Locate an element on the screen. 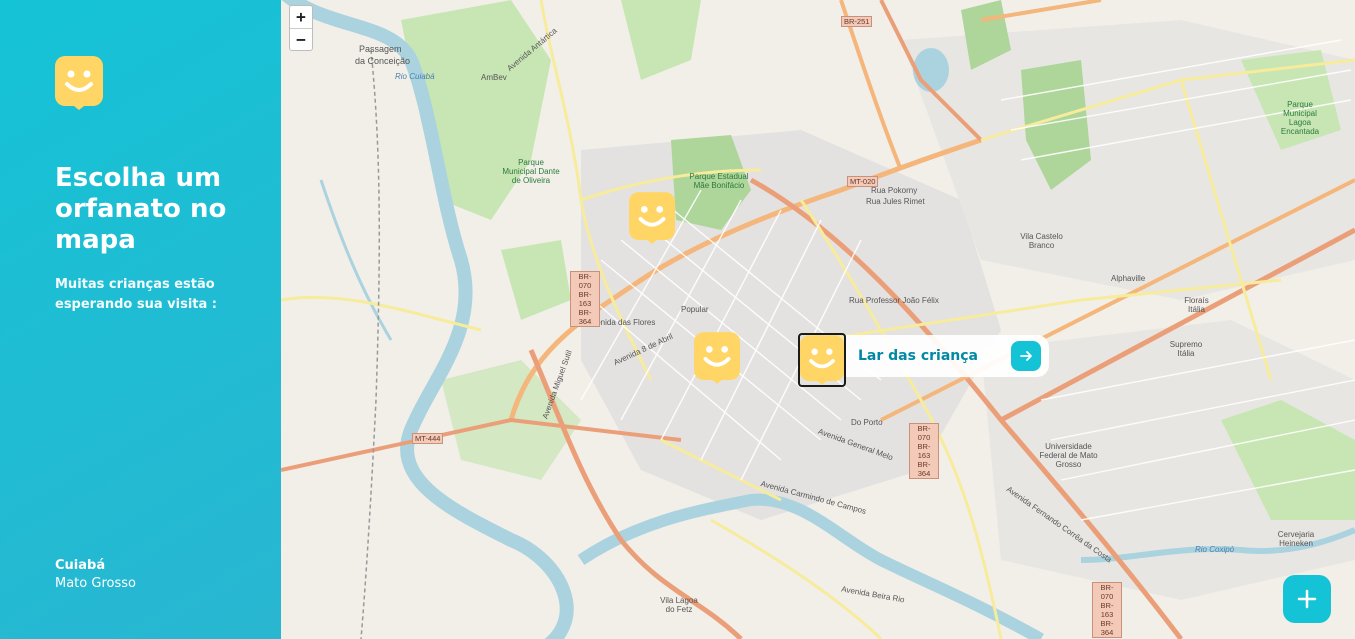  map-label-parque-mae: Parque Estadual Mãe Bonifácio is located at coordinates (719, 181).